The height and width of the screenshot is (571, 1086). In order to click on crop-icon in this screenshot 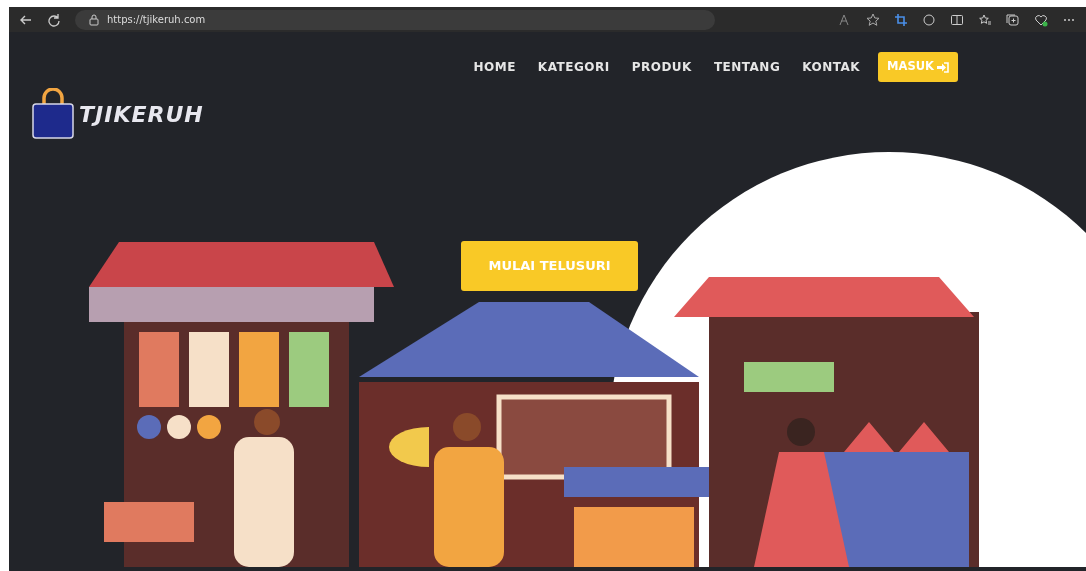, I will do `click(901, 19)`.